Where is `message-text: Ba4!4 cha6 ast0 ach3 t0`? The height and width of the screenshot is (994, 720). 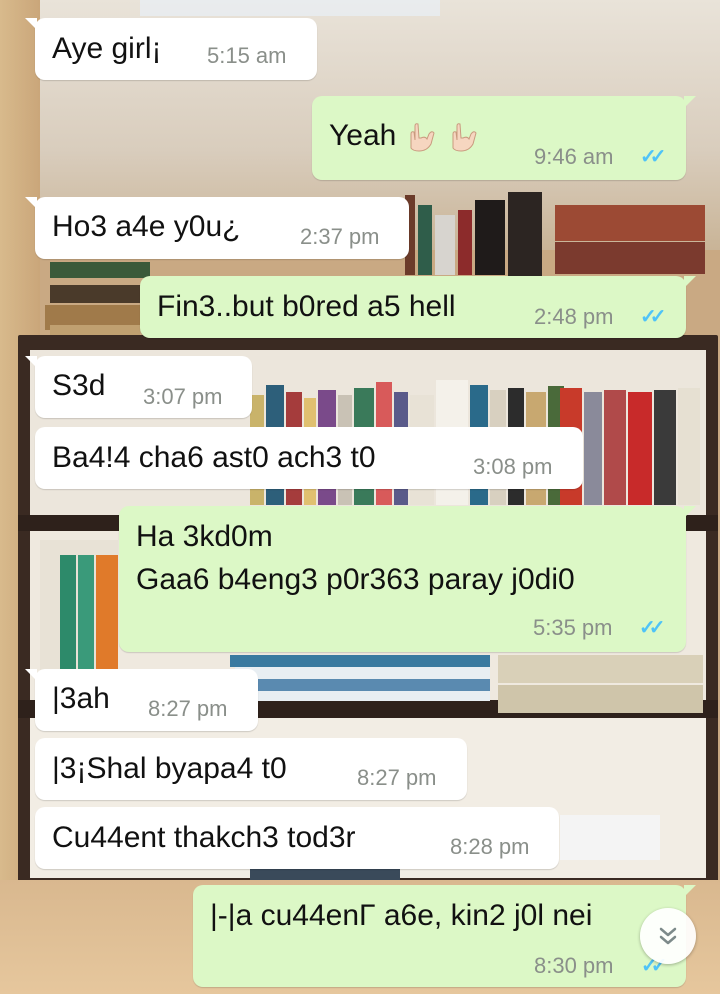 message-text: Ba4!4 cha6 ast0 ach3 t0 is located at coordinates (214, 457).